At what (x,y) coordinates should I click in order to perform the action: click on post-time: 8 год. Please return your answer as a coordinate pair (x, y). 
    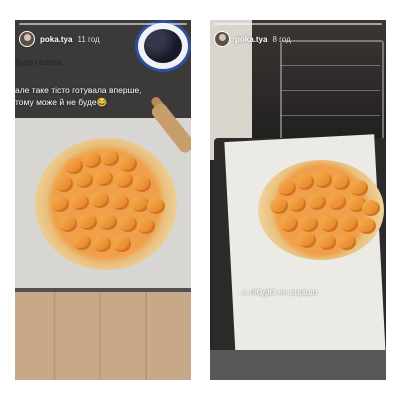
    Looking at the image, I should click on (281, 39).